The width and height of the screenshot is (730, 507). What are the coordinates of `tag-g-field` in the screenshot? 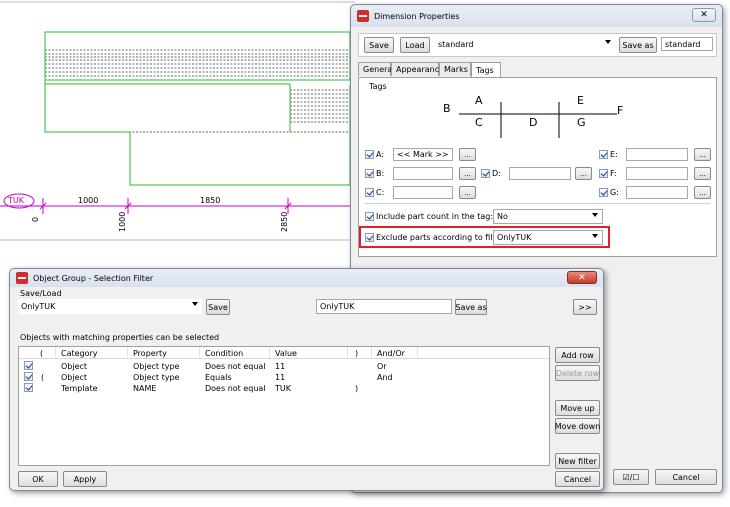 It's located at (657, 192).